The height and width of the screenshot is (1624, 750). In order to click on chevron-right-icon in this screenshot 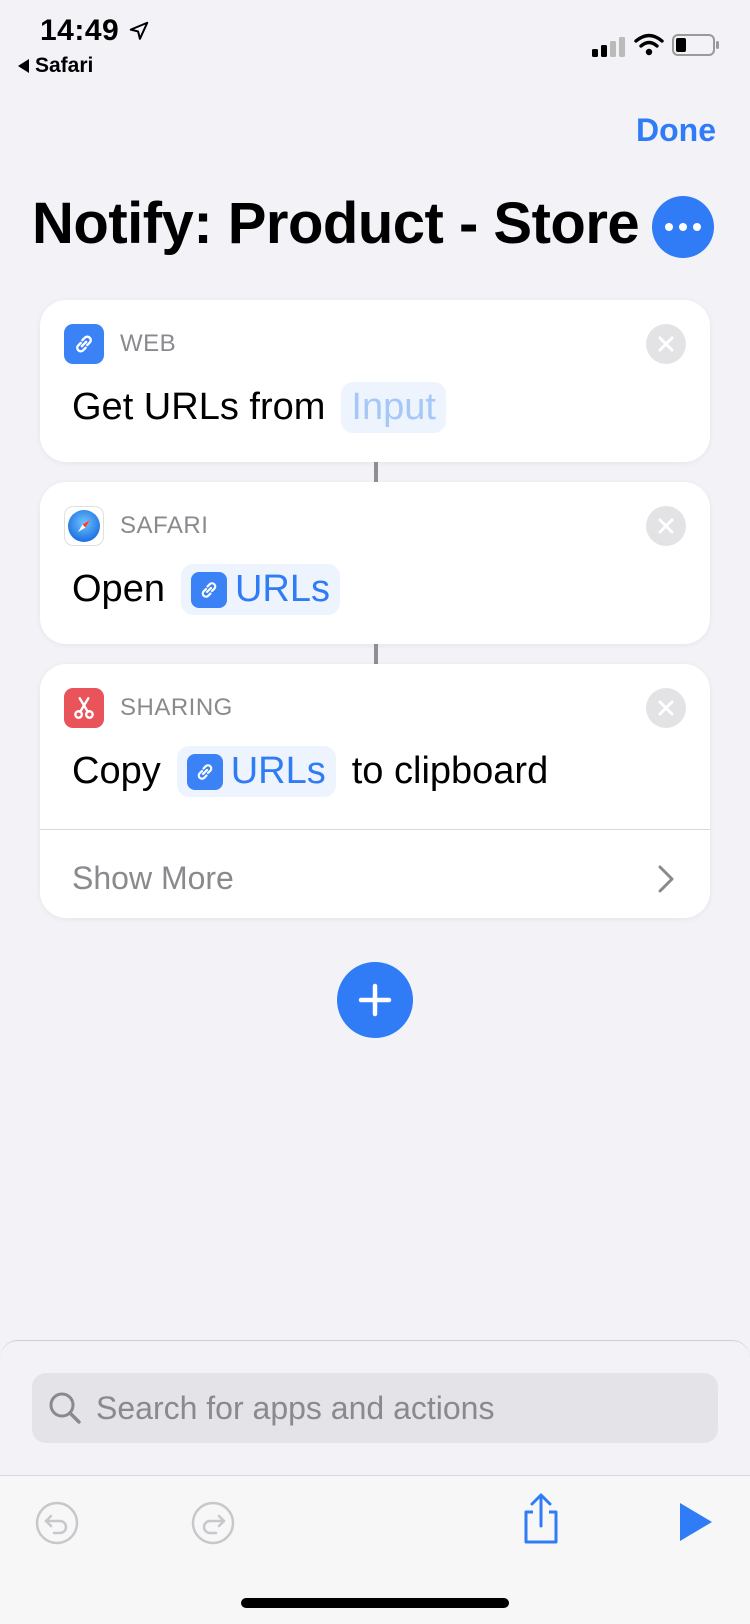, I will do `click(666, 879)`.